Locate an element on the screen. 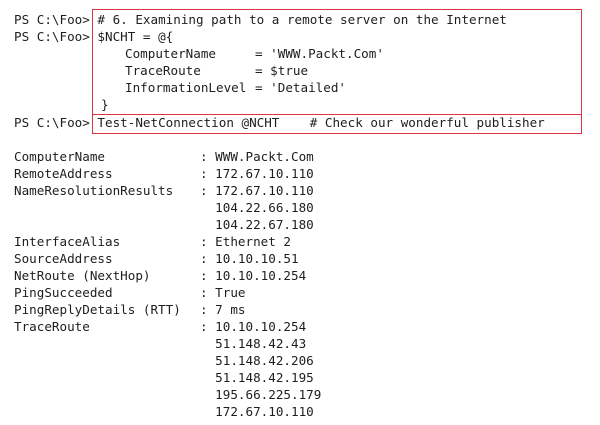  param-value: $true is located at coordinates (289, 70).